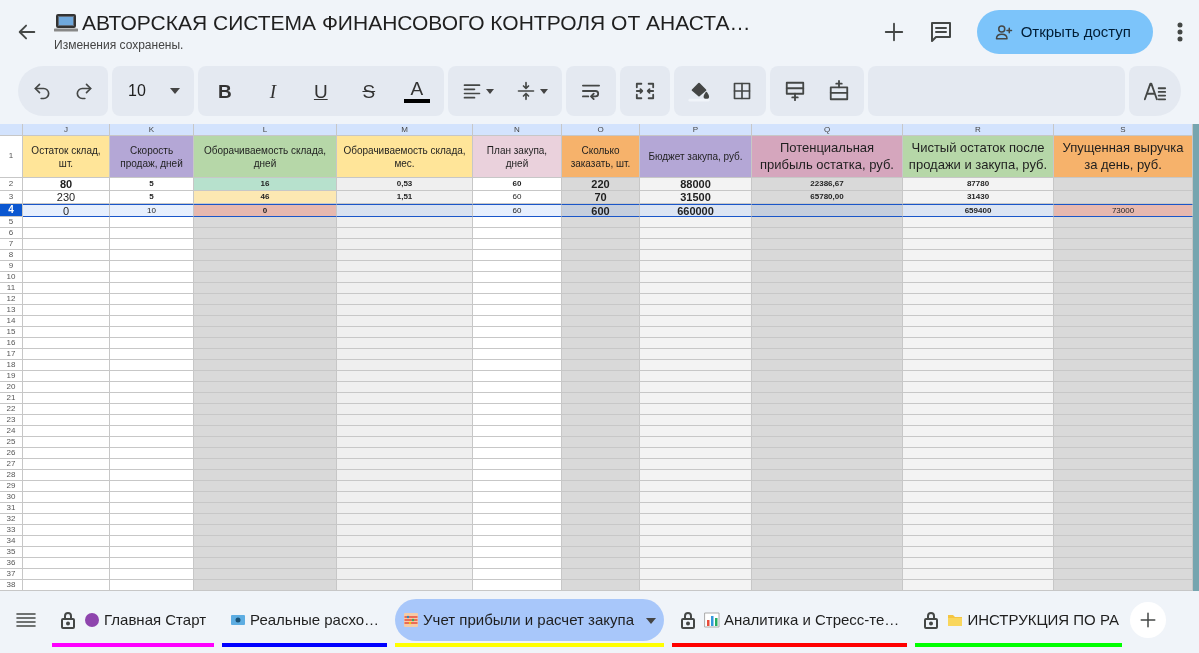  Describe the element at coordinates (11, 508) in the screenshot. I see `row-header: 31` at that location.